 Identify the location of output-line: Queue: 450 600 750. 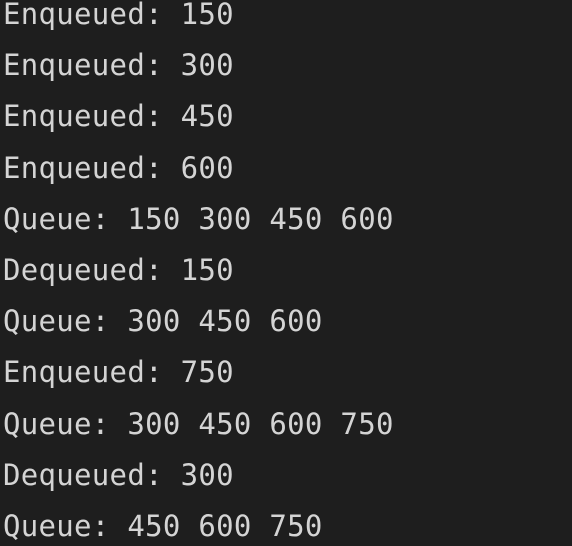
(163, 525).